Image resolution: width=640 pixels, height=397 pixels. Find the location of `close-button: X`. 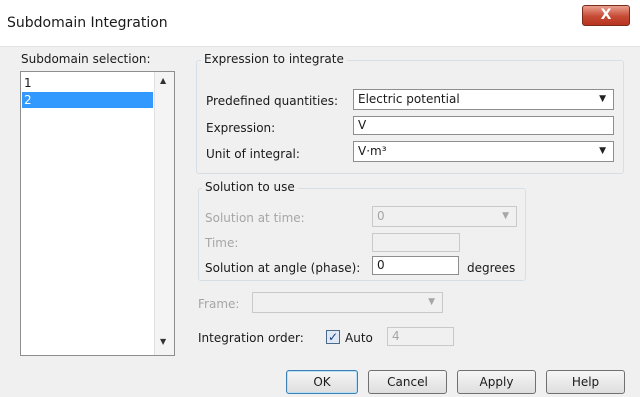

close-button: X is located at coordinates (606, 15).